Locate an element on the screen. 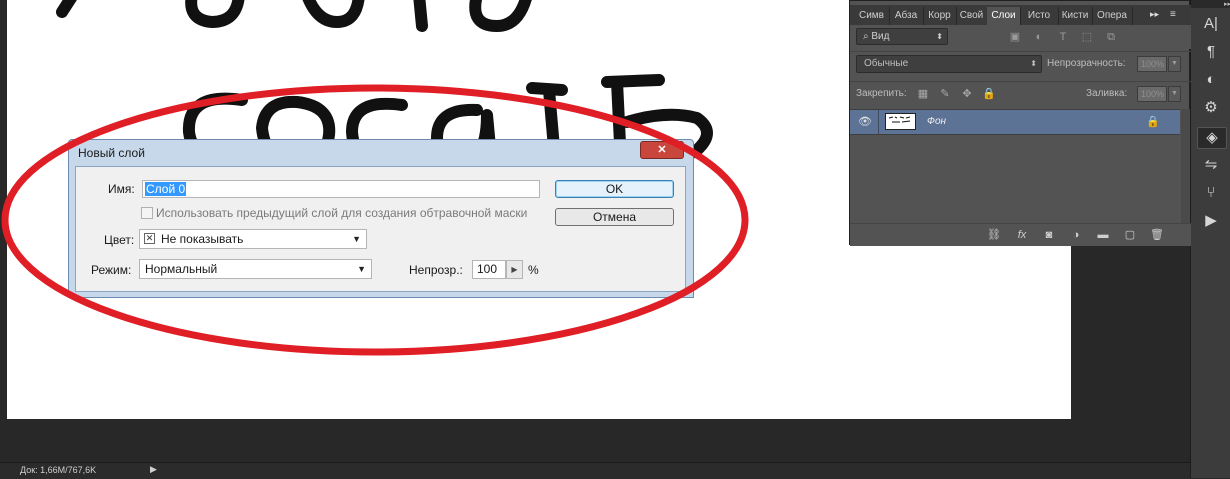 The width and height of the screenshot is (1230, 479). adjustments-panel-icon: ◐ is located at coordinates (1211, 80).